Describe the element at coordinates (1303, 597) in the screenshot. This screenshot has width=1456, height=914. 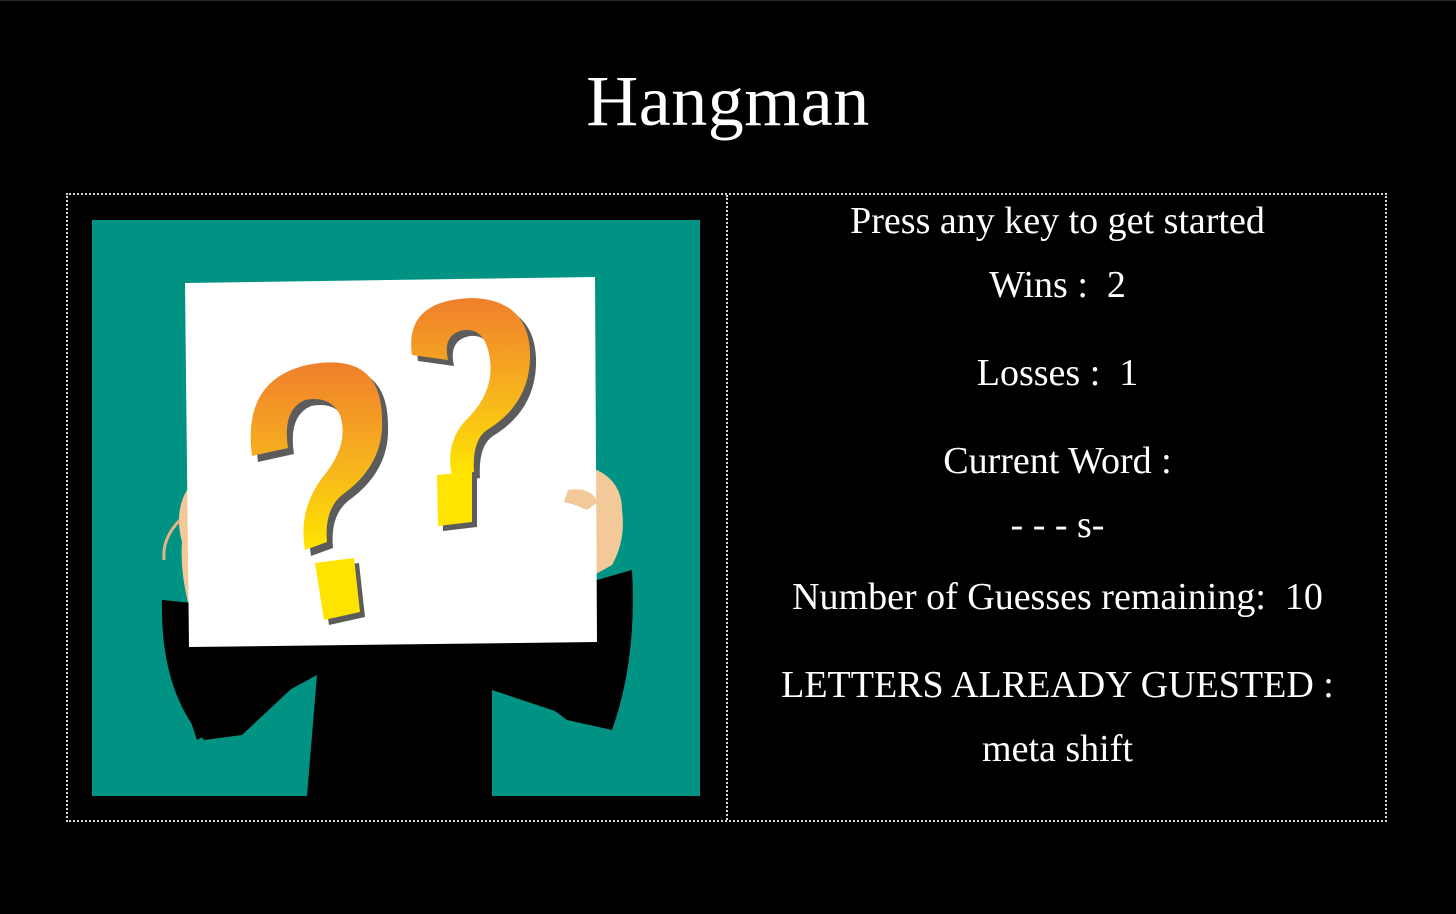
I see `guesses-value: 10` at that location.